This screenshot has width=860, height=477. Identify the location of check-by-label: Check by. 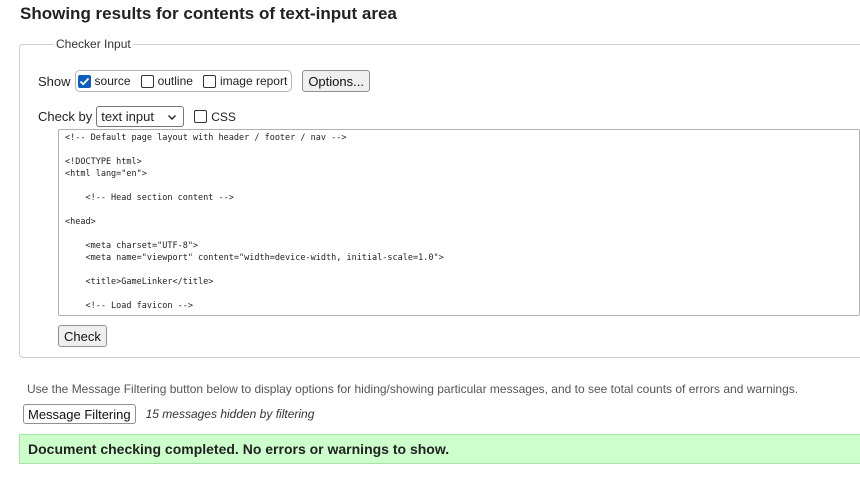
(65, 116).